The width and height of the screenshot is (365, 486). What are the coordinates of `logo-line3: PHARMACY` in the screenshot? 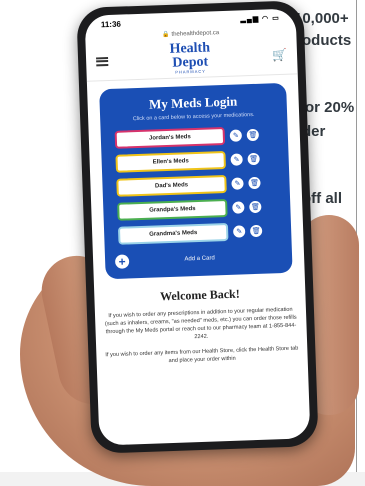 It's located at (191, 71).